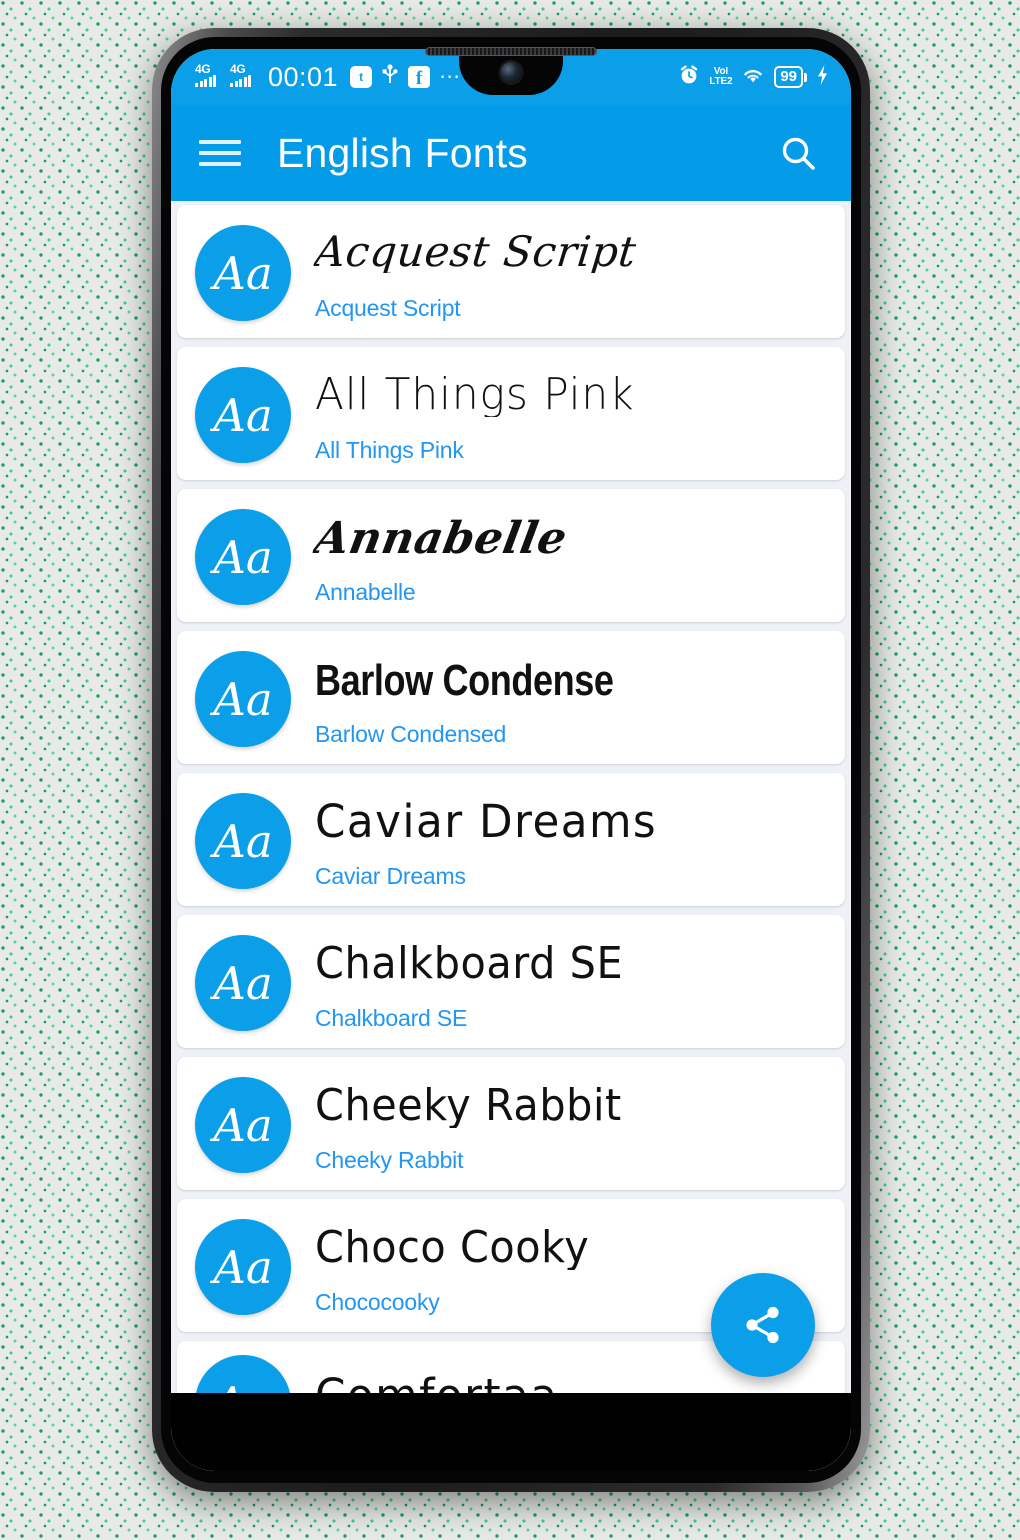  Describe the element at coordinates (464, 681) in the screenshot. I see `font-preview: Barlow Condense` at that location.